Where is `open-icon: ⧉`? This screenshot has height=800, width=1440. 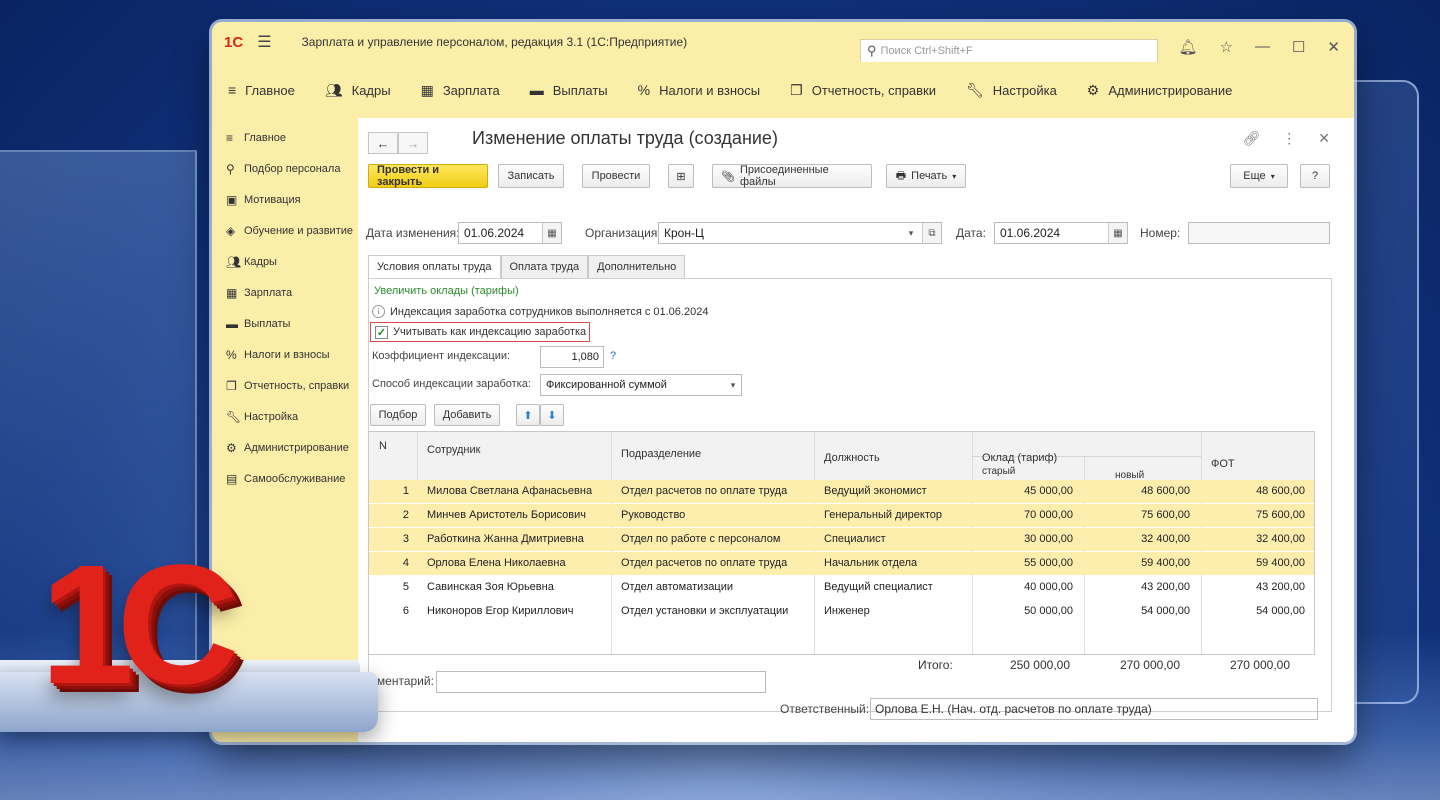
open-icon: ⧉ is located at coordinates (931, 233).